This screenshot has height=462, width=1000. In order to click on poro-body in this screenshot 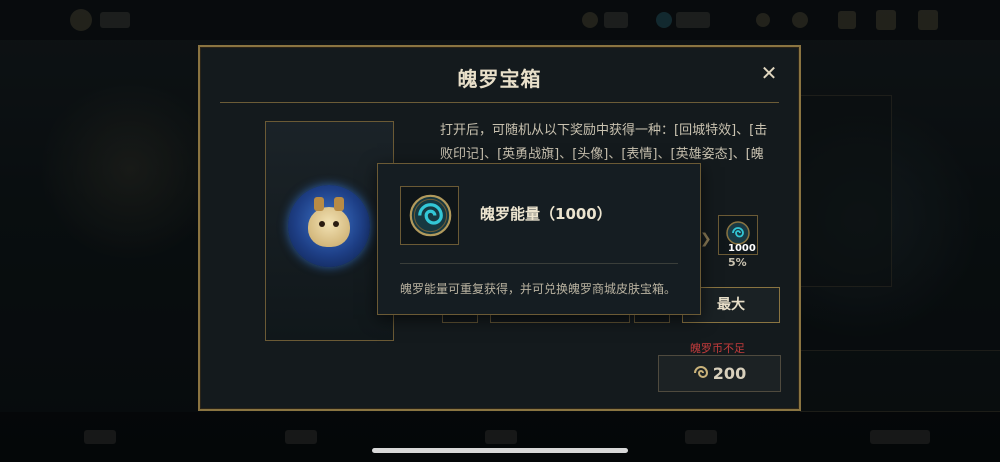, I will do `click(329, 222)`.